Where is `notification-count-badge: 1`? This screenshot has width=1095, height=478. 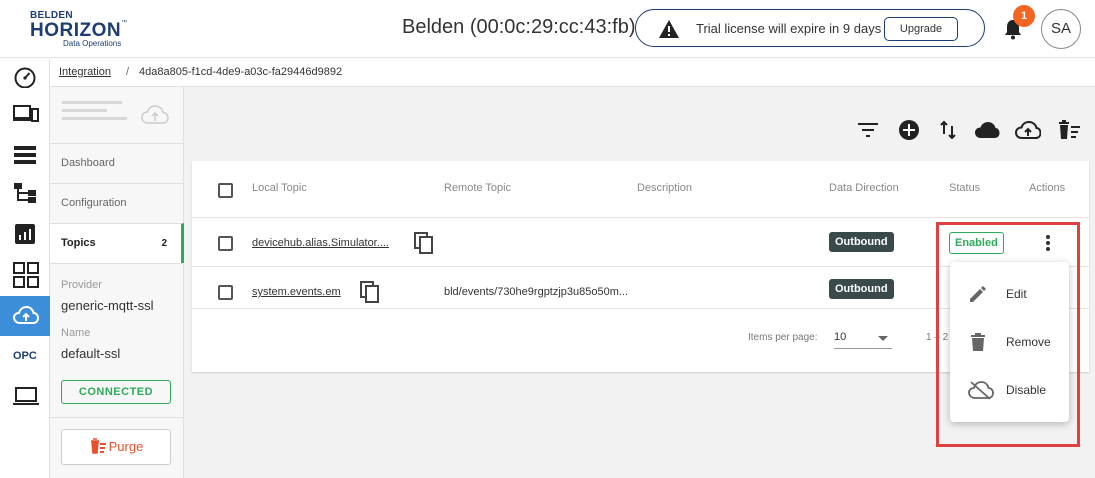
notification-count-badge: 1 is located at coordinates (1024, 16).